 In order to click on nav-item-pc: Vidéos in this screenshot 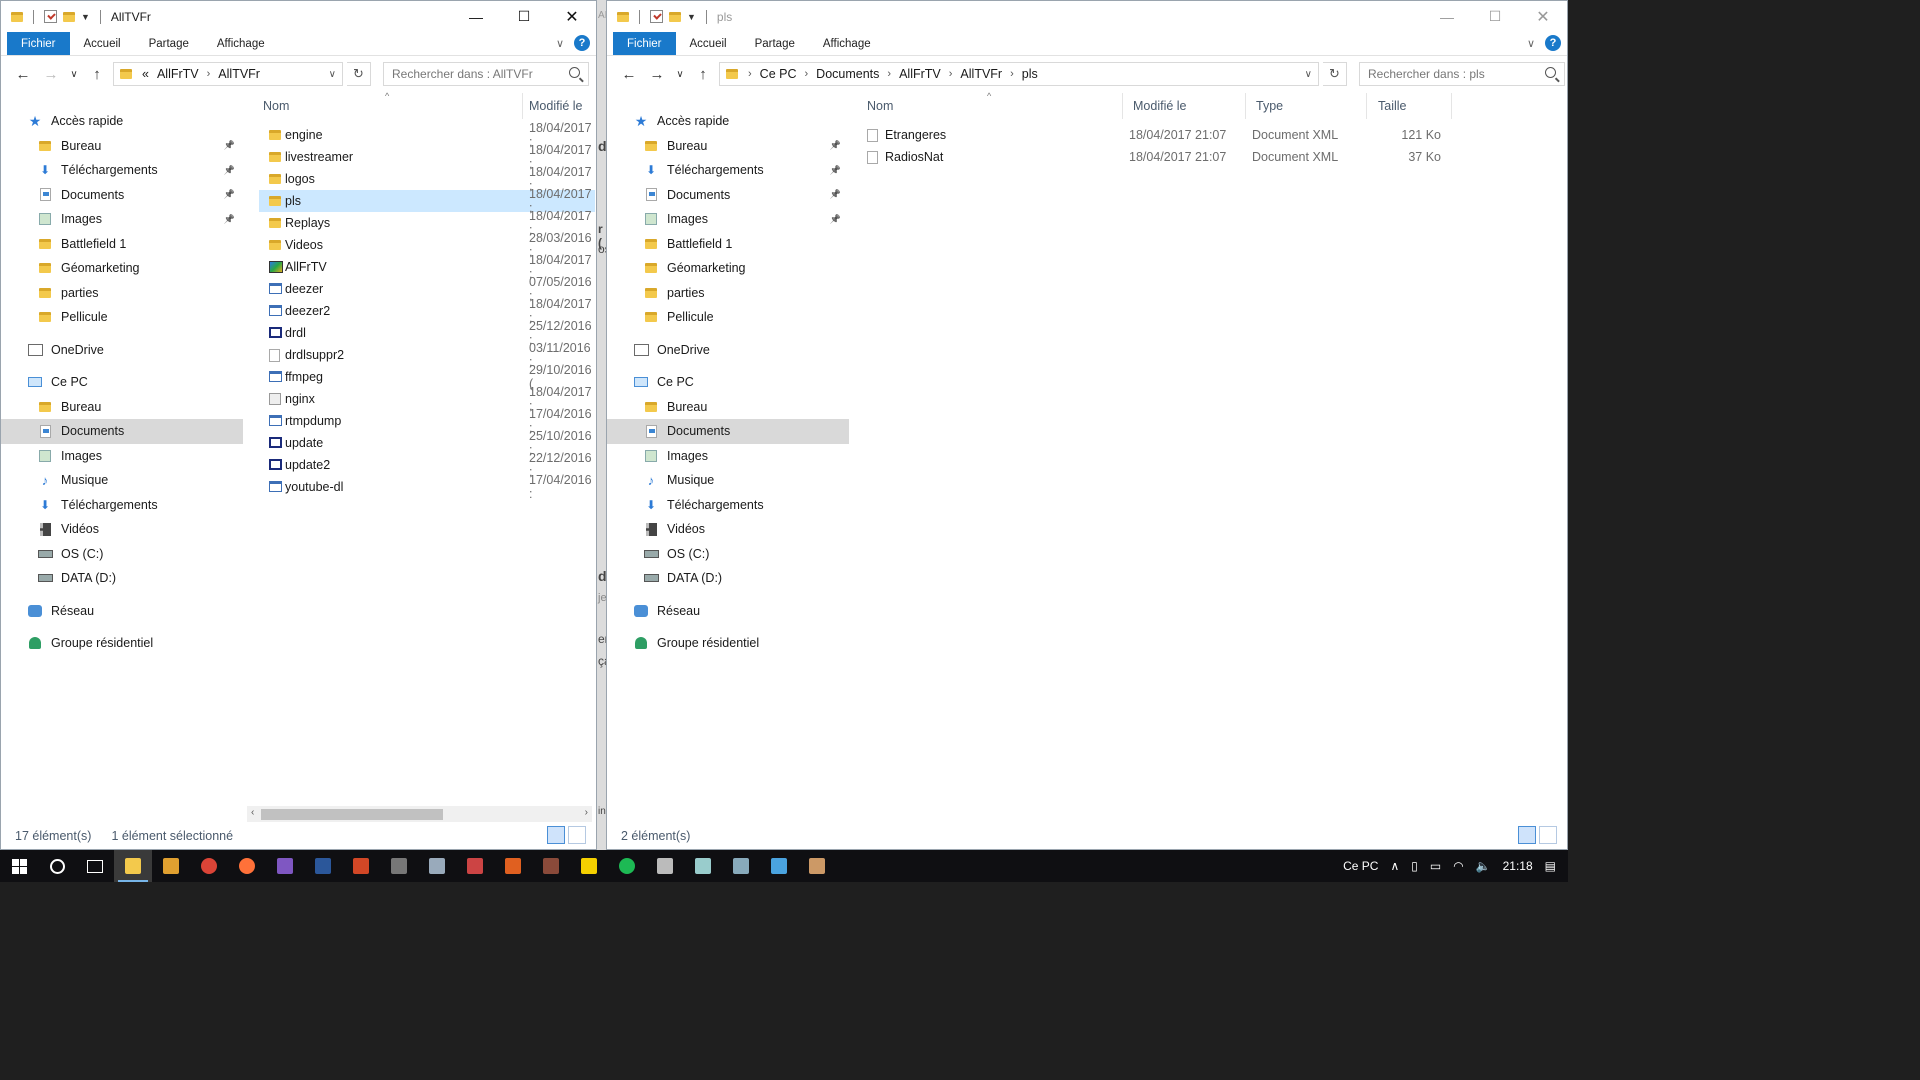, I will do `click(122, 529)`.